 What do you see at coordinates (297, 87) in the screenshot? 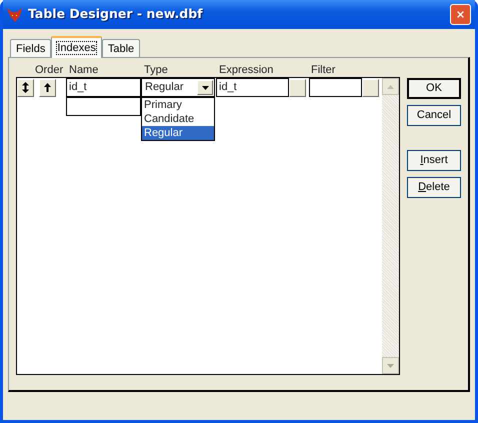
I see `expression-builder-button` at bounding box center [297, 87].